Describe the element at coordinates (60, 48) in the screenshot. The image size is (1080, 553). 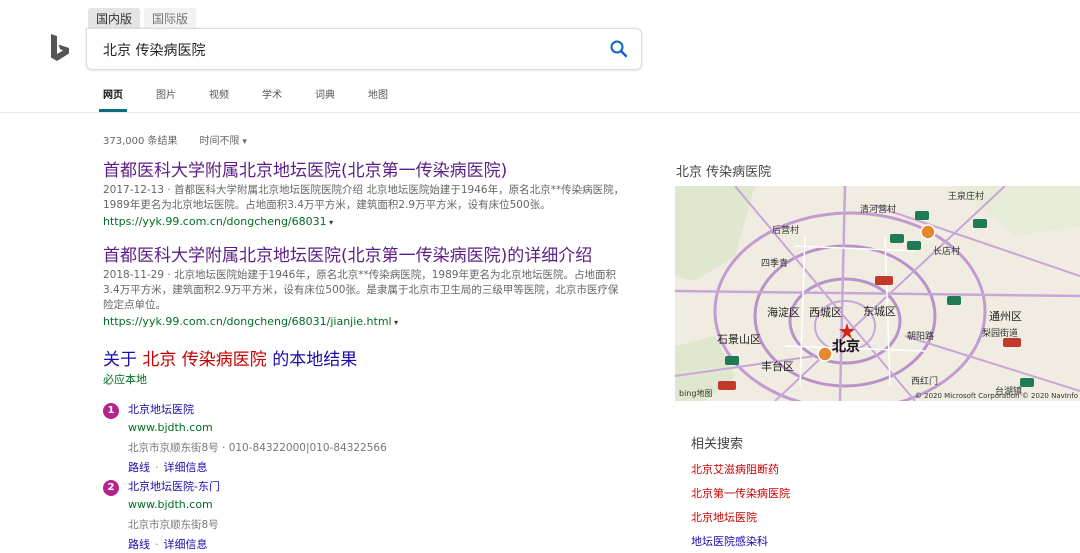
I see `bing-logo` at that location.